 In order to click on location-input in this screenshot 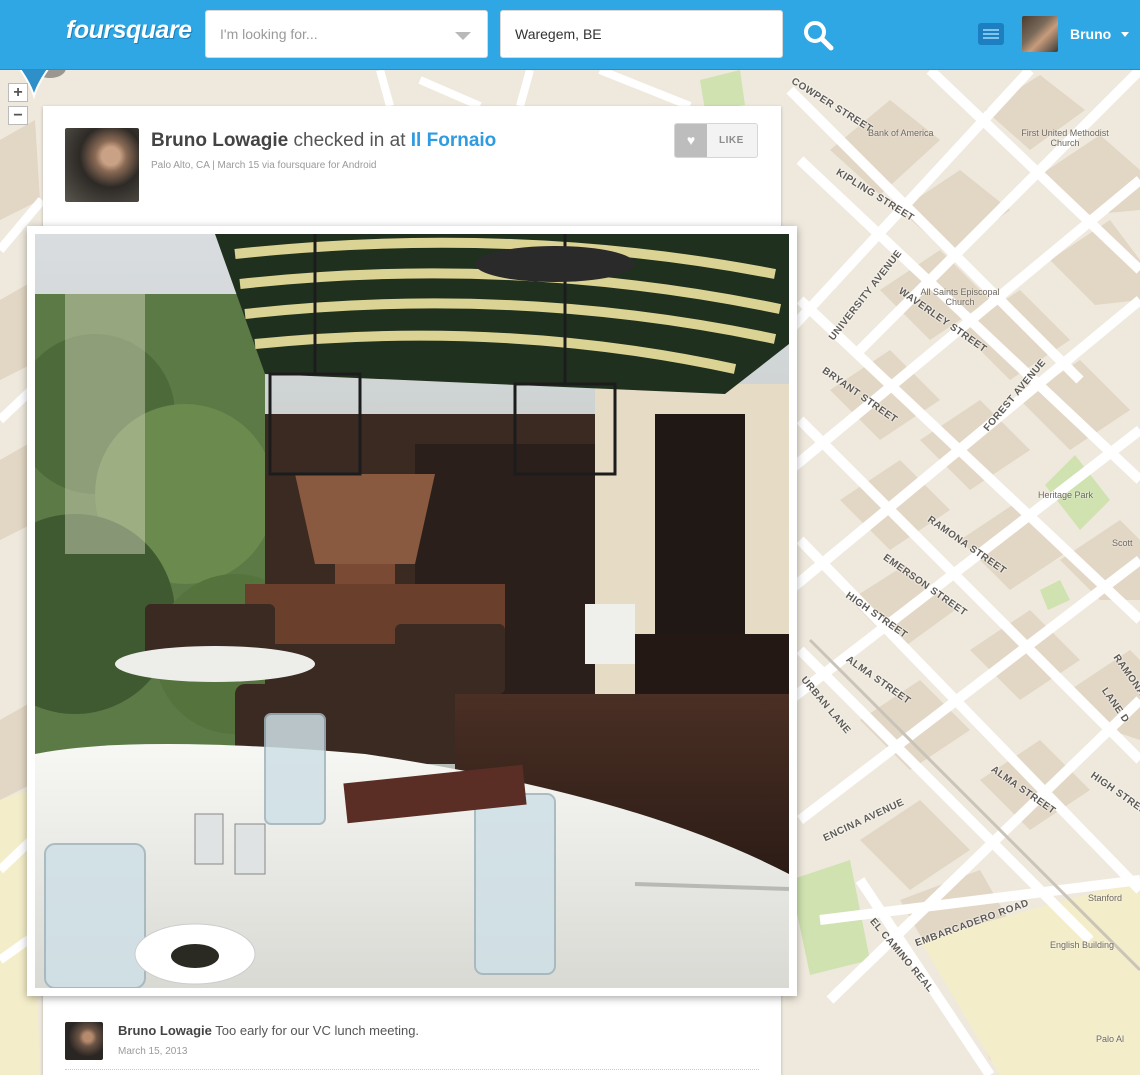, I will do `click(630, 34)`.